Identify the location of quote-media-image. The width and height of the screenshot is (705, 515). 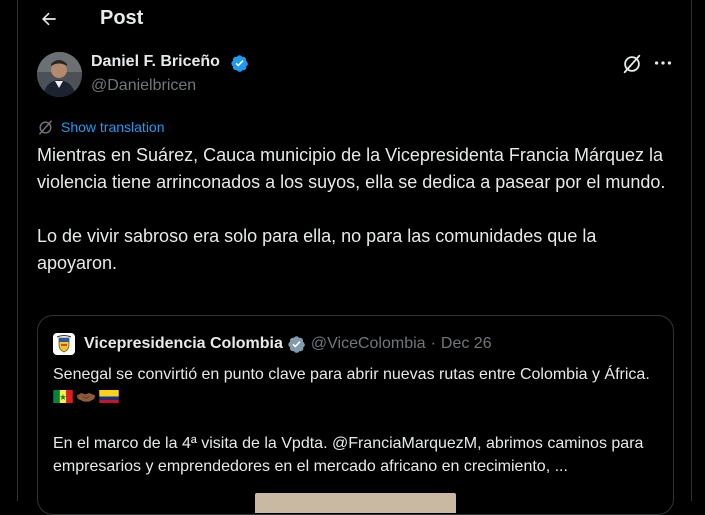
(355, 503).